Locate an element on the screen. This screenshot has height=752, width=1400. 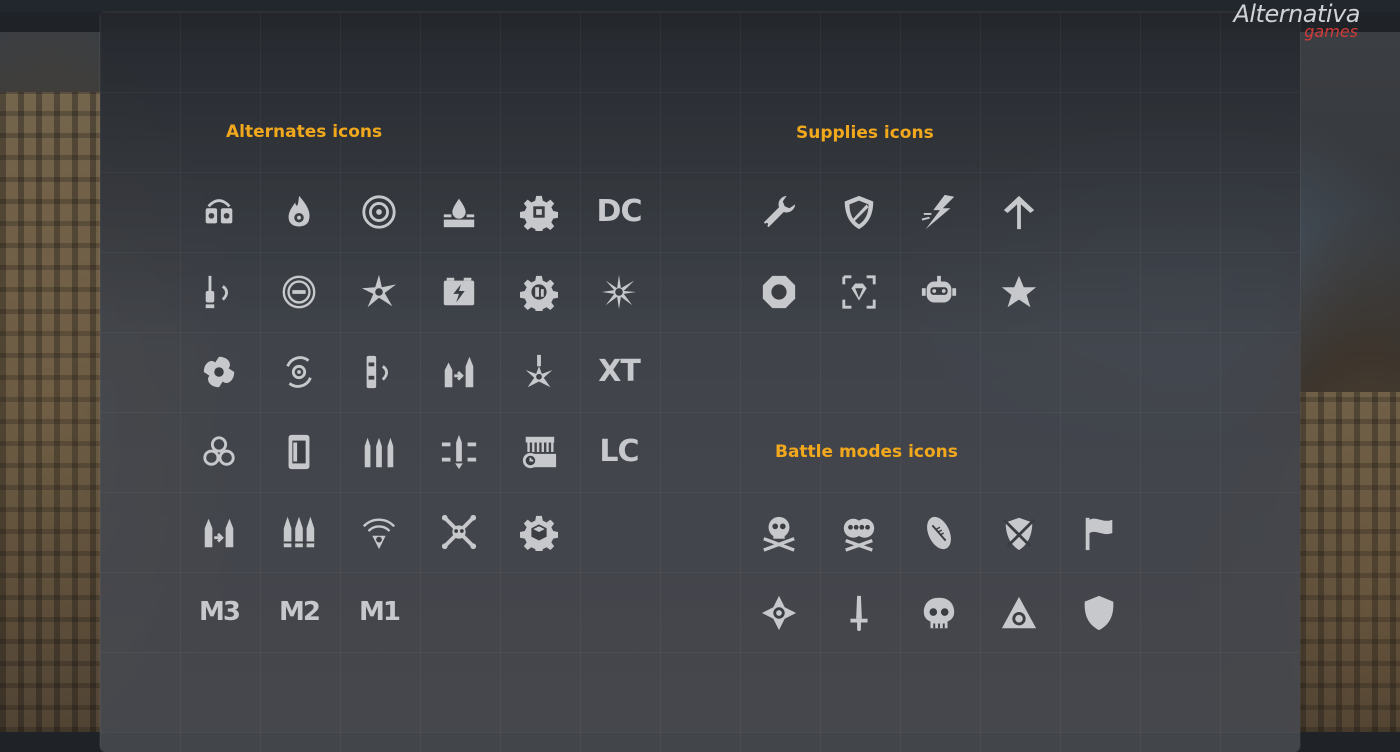
magazine-card-icon is located at coordinates (299, 452).